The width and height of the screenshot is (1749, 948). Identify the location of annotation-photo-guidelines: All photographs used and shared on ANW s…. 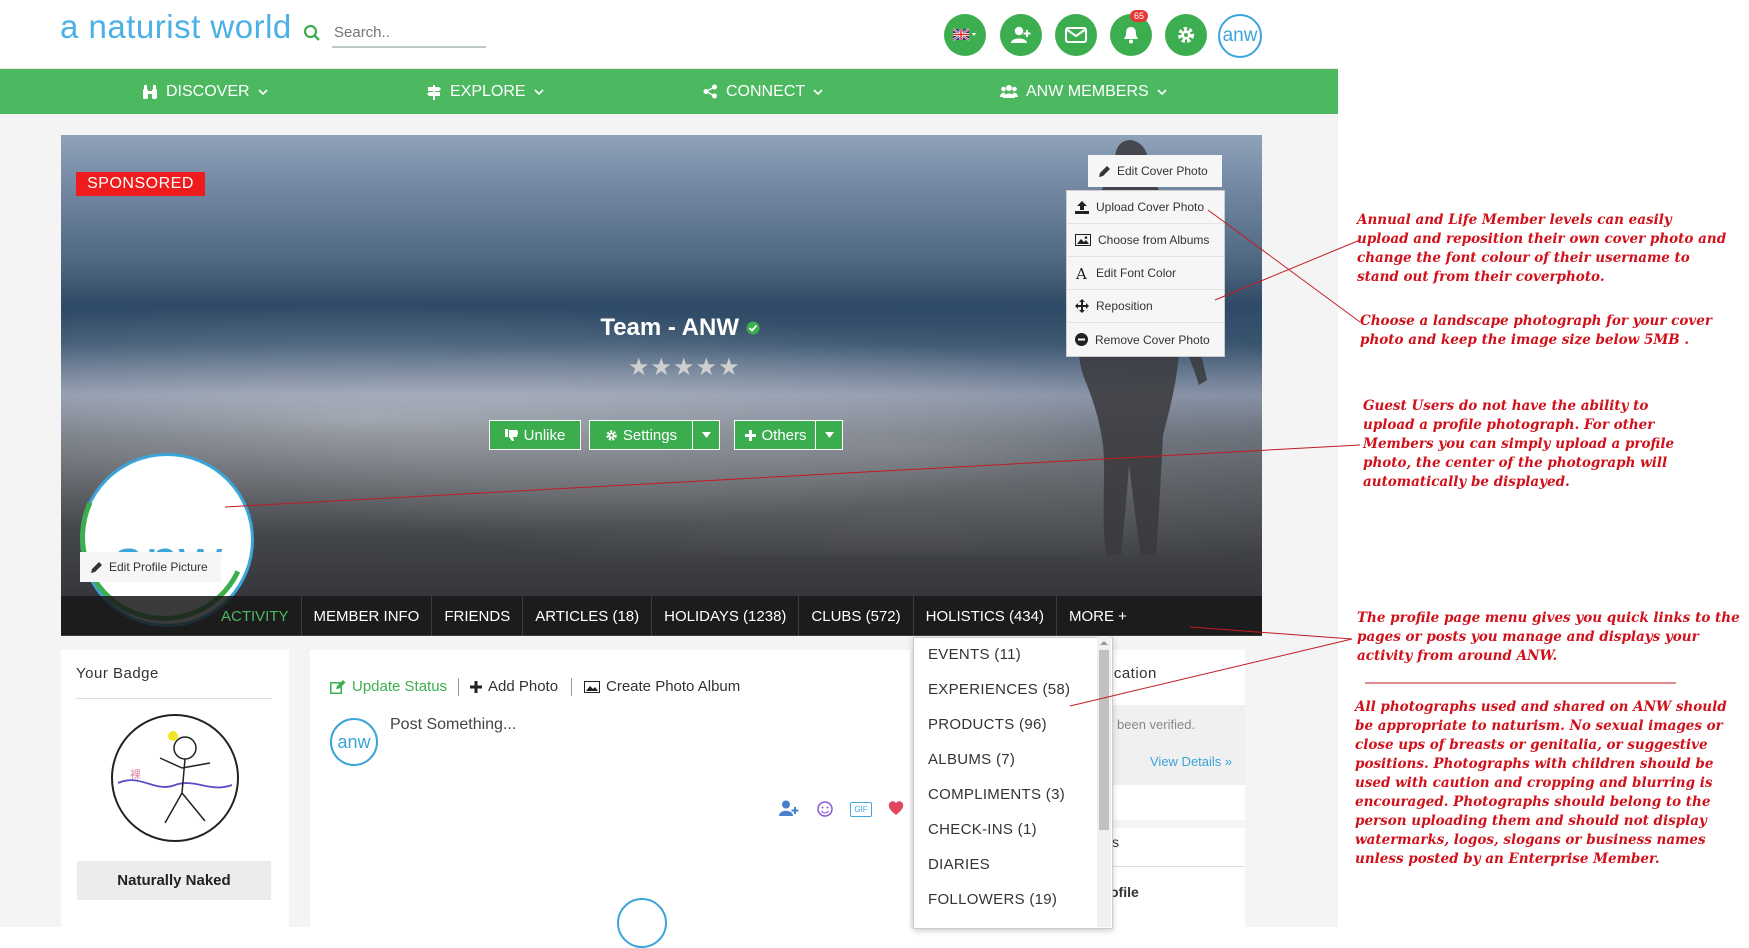
(1541, 783).